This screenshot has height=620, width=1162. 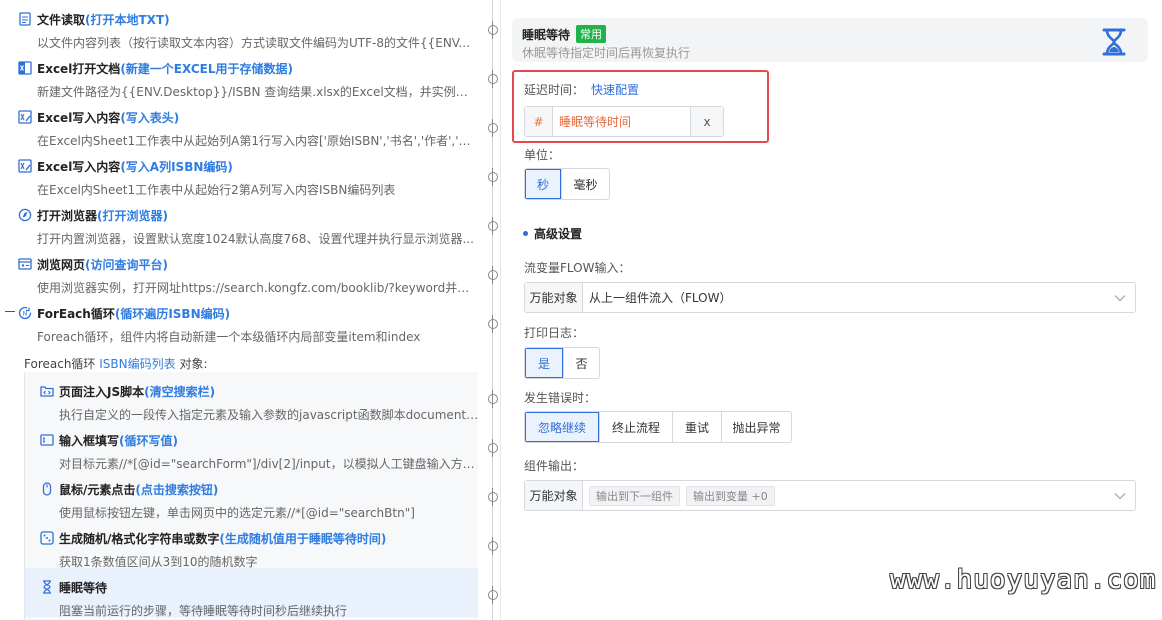 What do you see at coordinates (47, 587) in the screenshot?
I see `hourglass-icon` at bounding box center [47, 587].